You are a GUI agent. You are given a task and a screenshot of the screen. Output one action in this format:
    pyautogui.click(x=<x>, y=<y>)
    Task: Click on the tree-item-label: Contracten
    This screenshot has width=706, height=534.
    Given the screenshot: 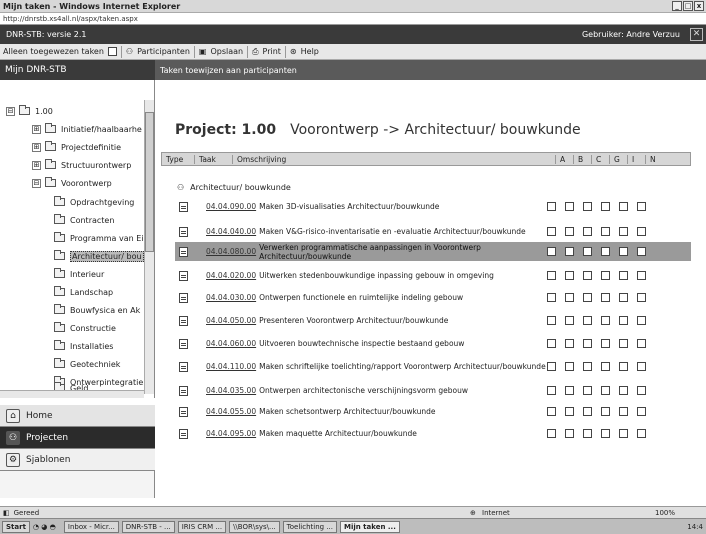 What is the action you would take?
    pyautogui.click(x=92, y=220)
    